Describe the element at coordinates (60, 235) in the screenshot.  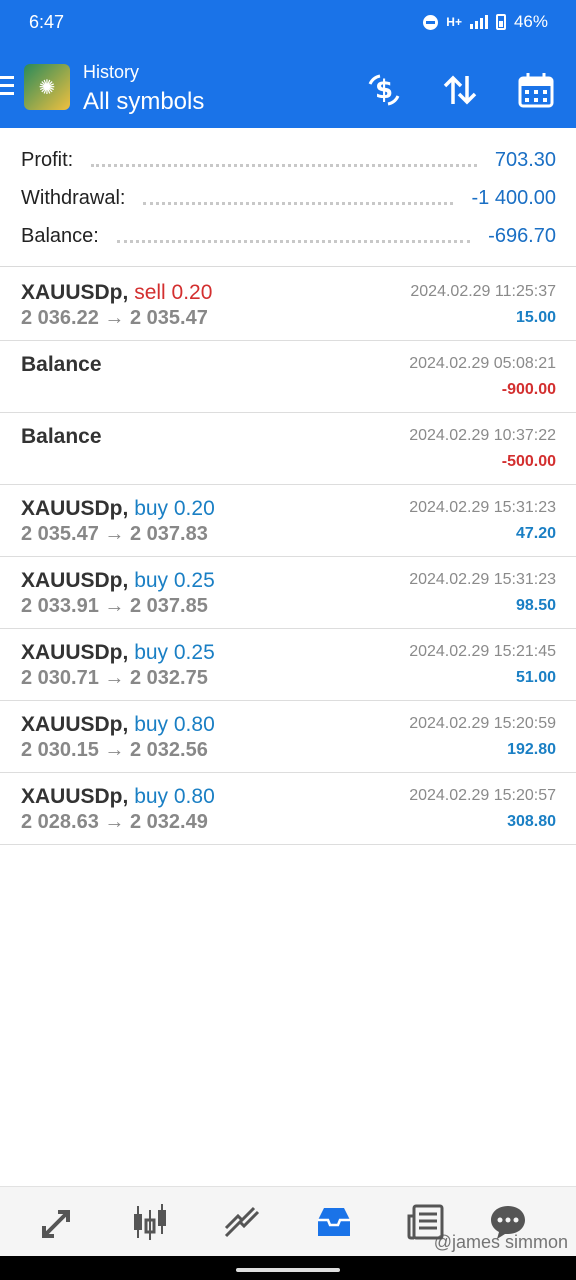
I see `balance-label: Balance:` at that location.